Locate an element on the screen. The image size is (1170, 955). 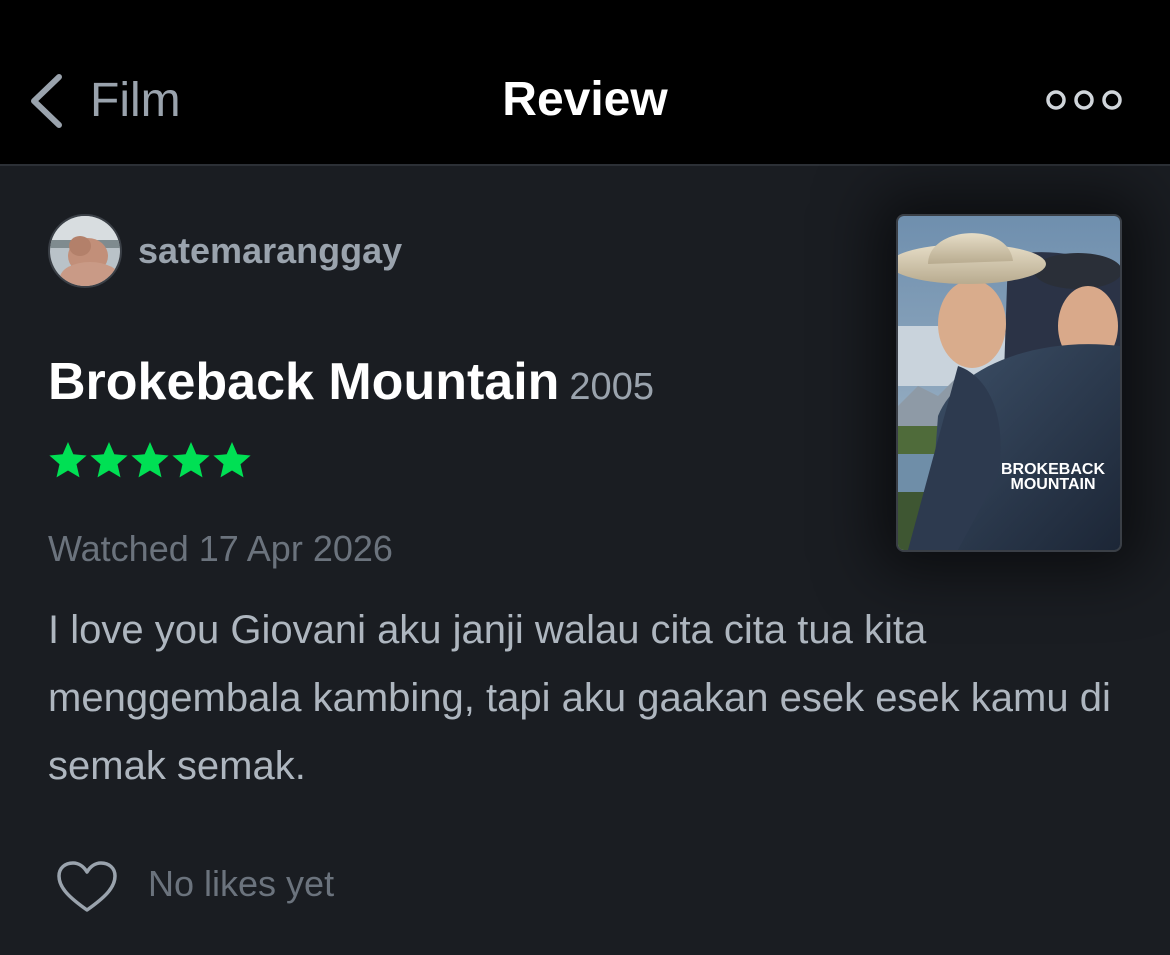
more-options-icon is located at coordinates (1086, 100).